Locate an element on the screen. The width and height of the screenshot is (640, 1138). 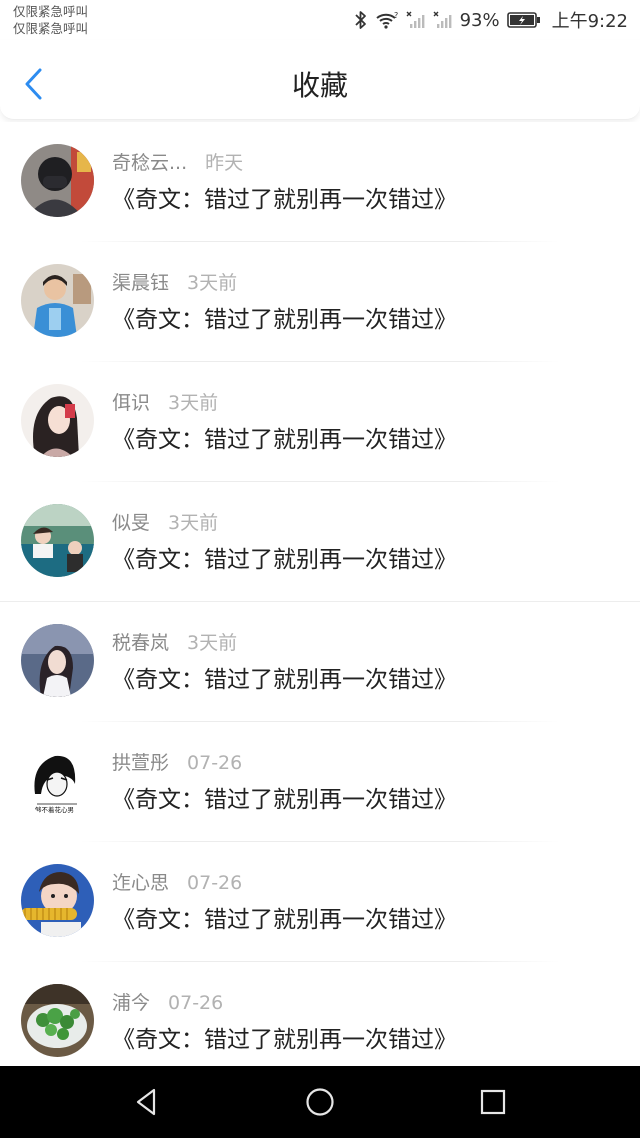
item-meta: 佴识 3天前 is located at coordinates (165, 403).